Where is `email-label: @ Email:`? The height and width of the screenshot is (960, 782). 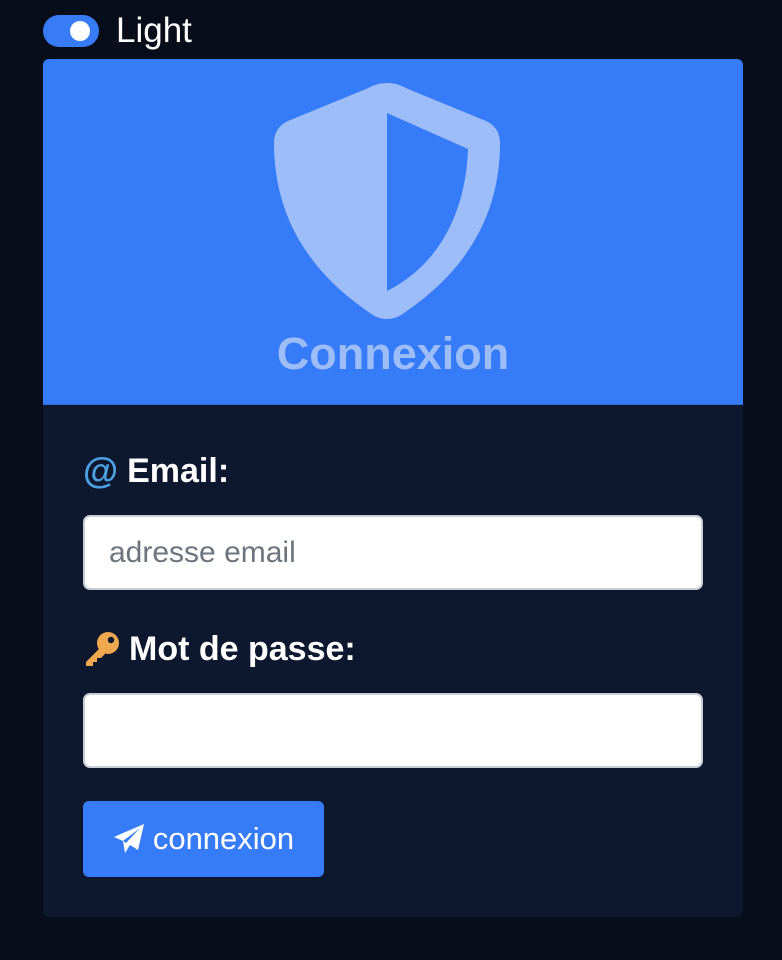
email-label: @ Email: is located at coordinates (156, 471).